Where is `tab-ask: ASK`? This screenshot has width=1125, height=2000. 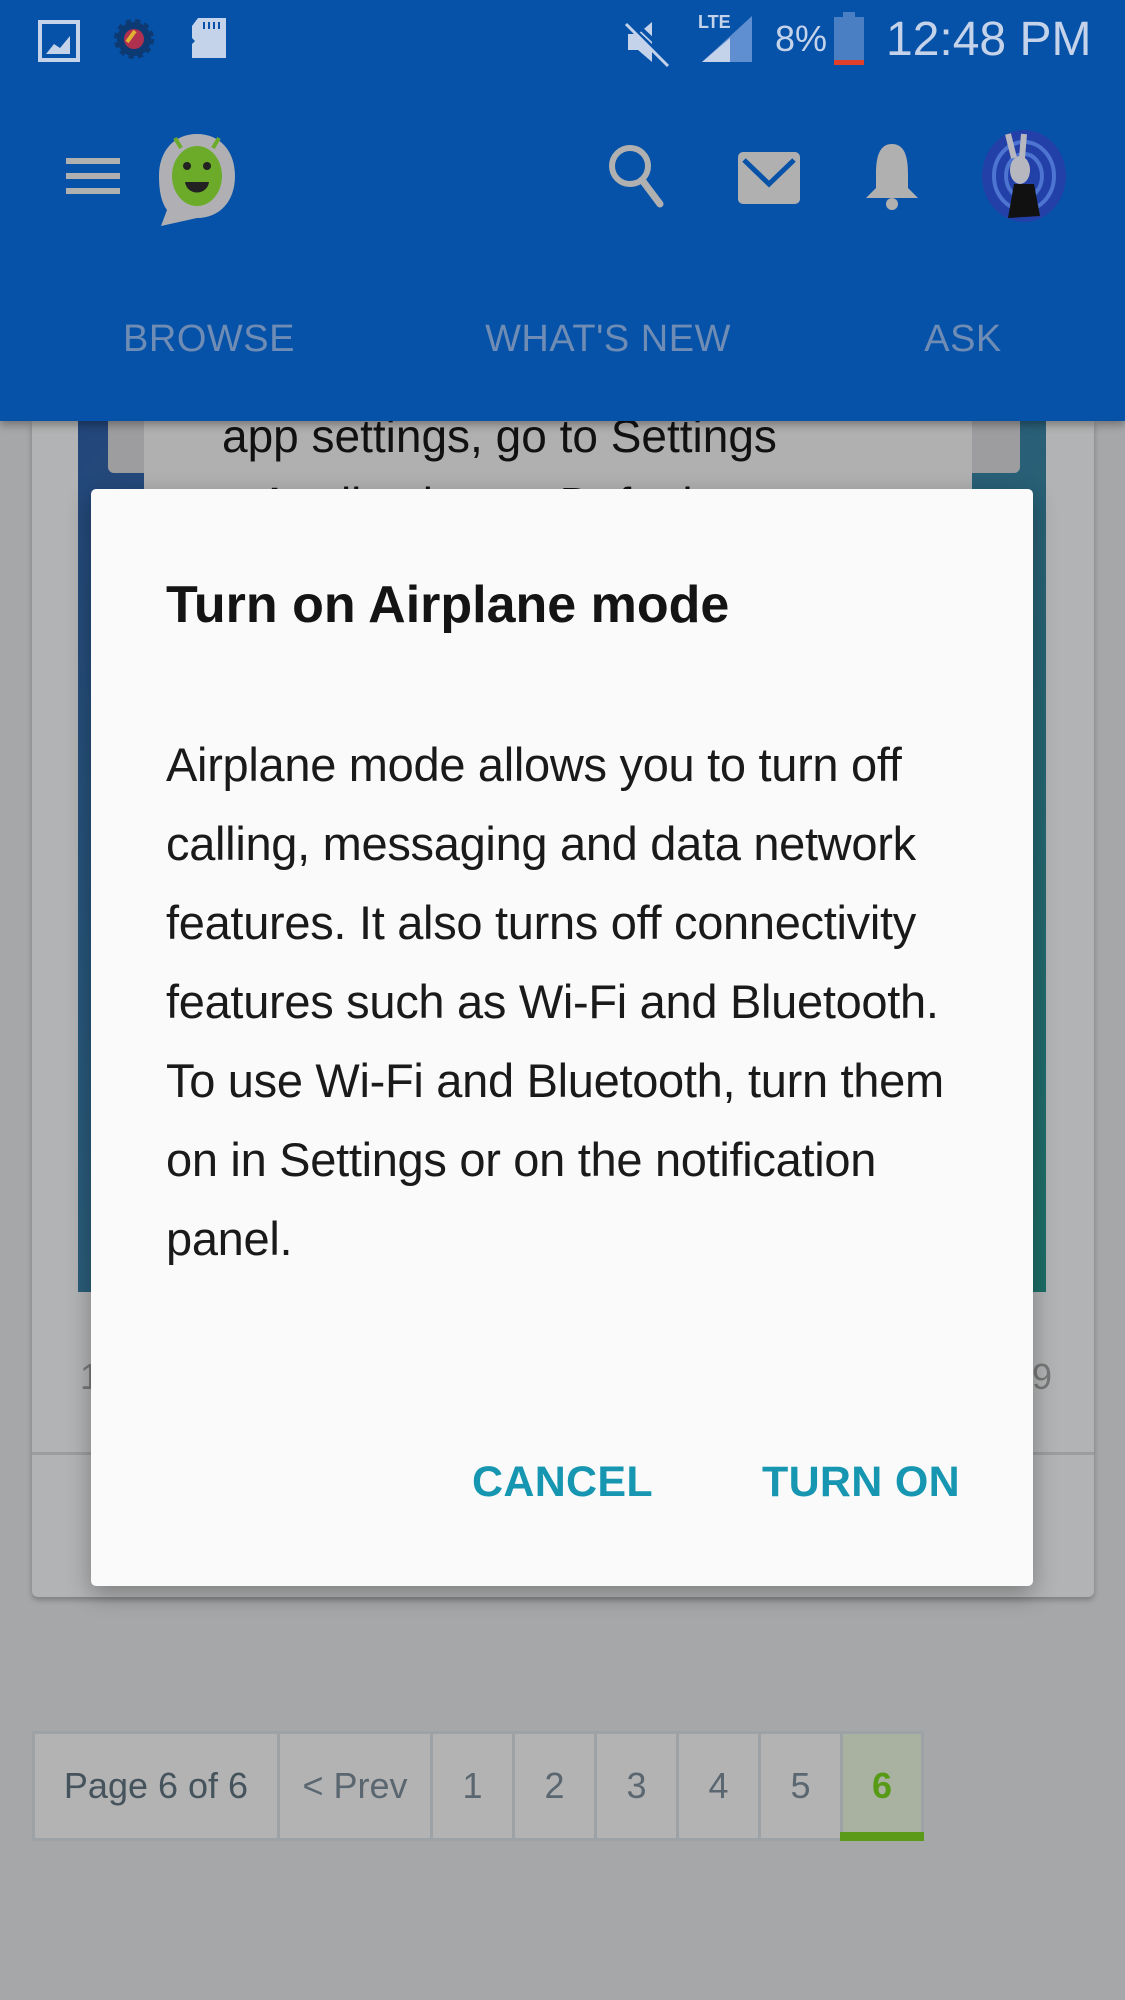
tab-ask: ASK is located at coordinates (963, 339).